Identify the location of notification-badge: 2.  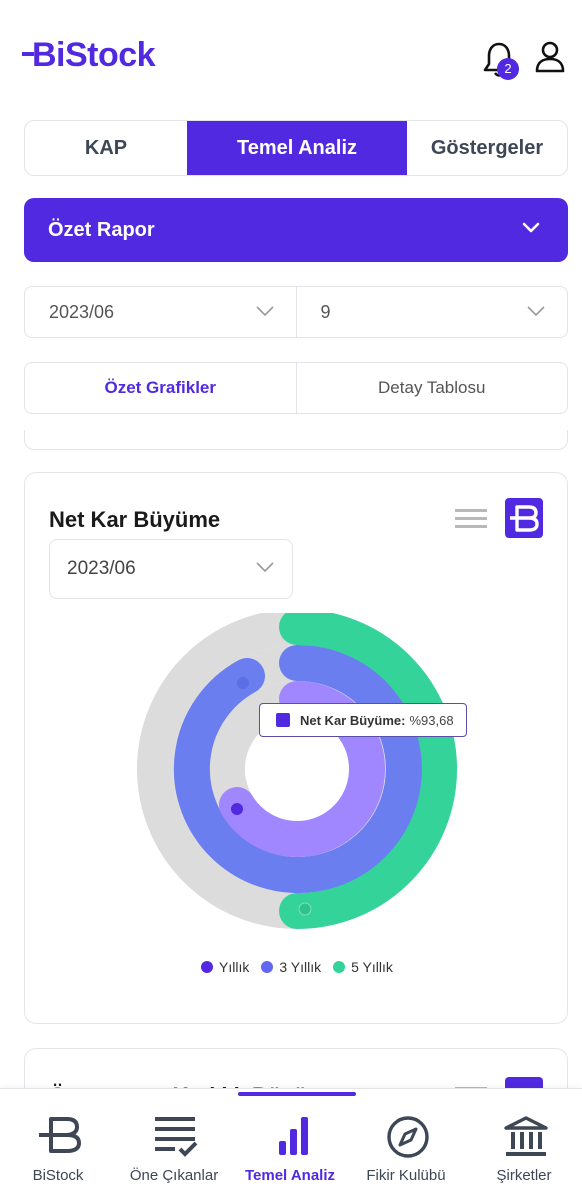
(508, 69).